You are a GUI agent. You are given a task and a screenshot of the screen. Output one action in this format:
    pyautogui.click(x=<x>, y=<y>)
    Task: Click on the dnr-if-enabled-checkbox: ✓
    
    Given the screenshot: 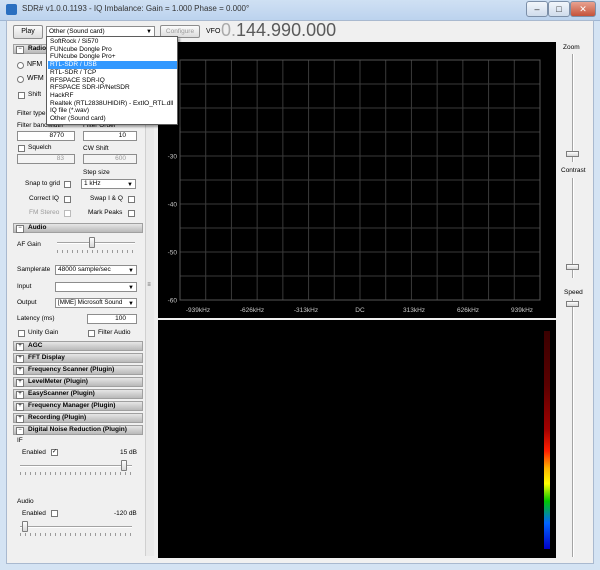 What is the action you would take?
    pyautogui.click(x=54, y=452)
    